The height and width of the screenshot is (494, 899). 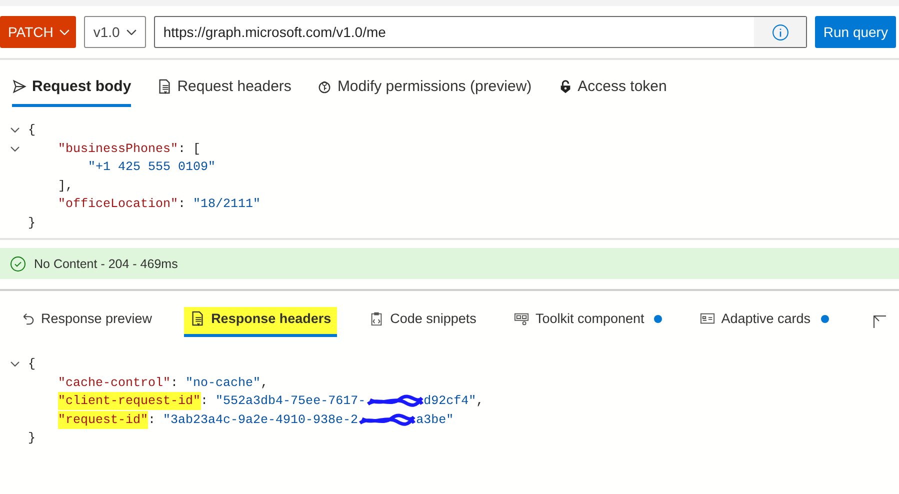 What do you see at coordinates (152, 167) in the screenshot?
I see `json-value: "+1 425 555 0109"` at bounding box center [152, 167].